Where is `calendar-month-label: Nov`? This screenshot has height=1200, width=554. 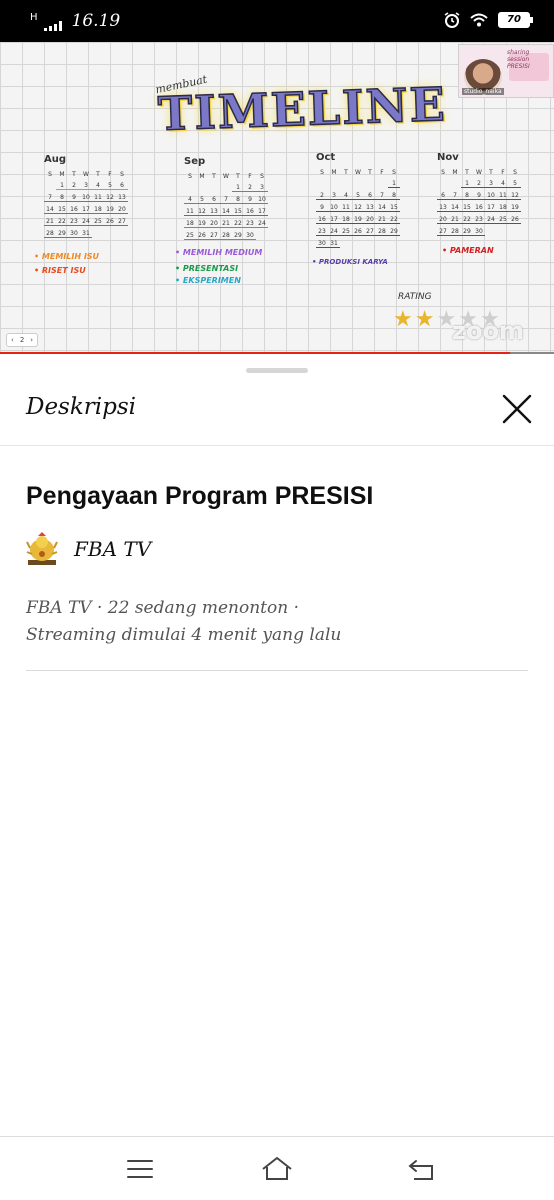 calendar-month-label: Nov is located at coordinates (448, 157).